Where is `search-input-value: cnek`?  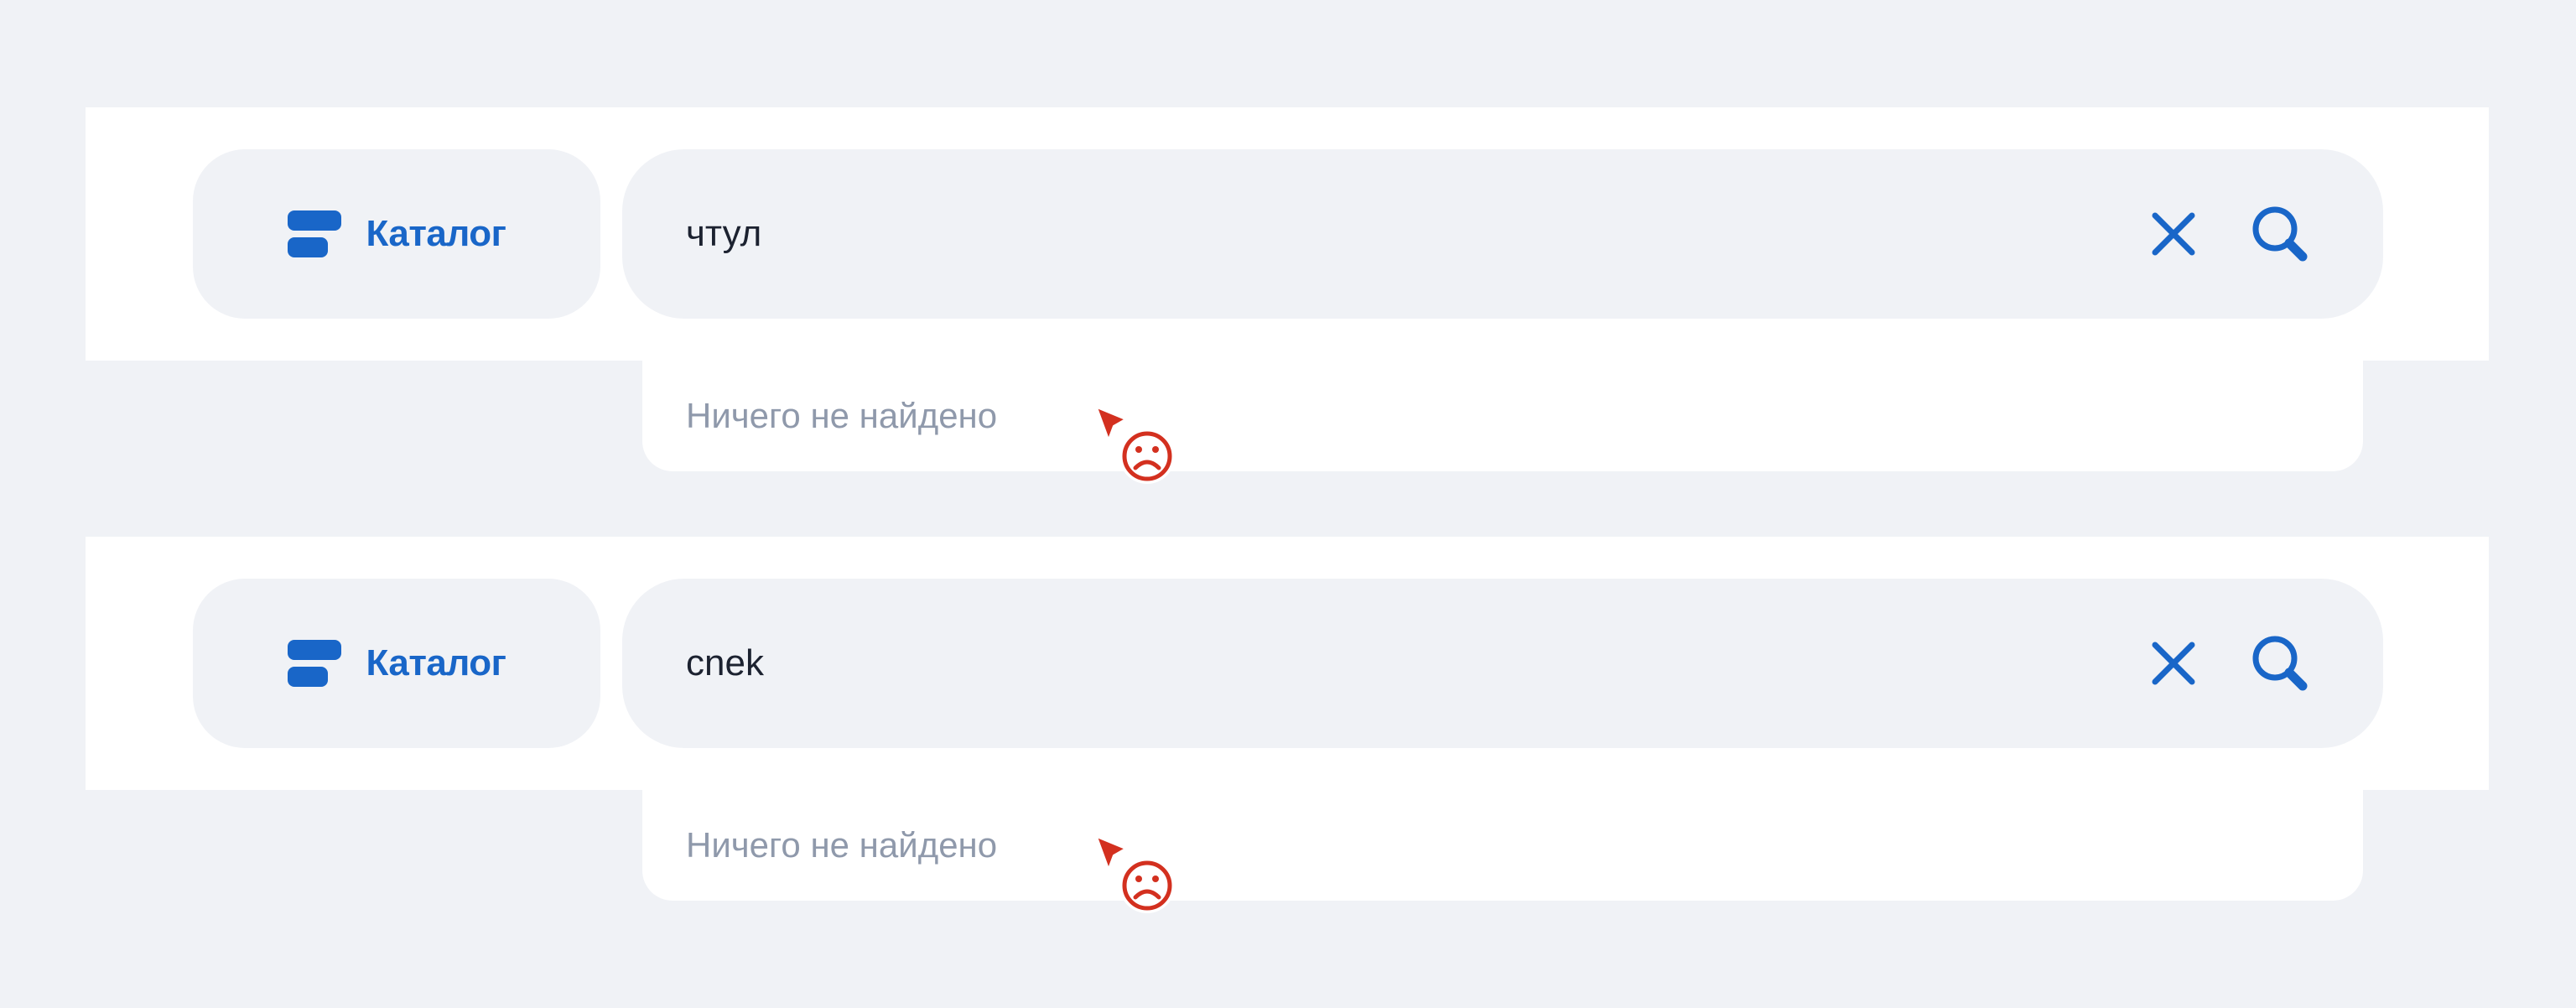 search-input-value: cnek is located at coordinates (725, 663).